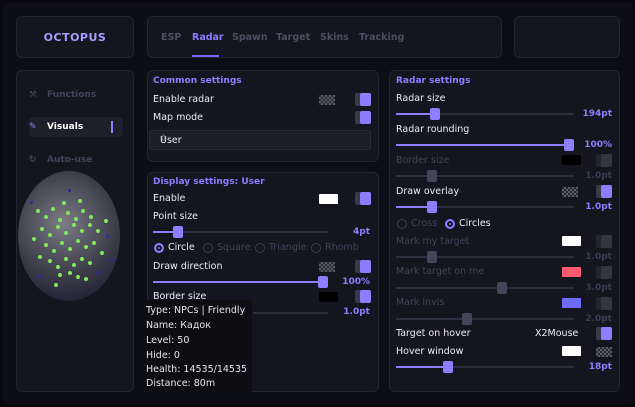 The height and width of the screenshot is (407, 635). What do you see at coordinates (240, 282) in the screenshot?
I see `draw-direction-slider` at bounding box center [240, 282].